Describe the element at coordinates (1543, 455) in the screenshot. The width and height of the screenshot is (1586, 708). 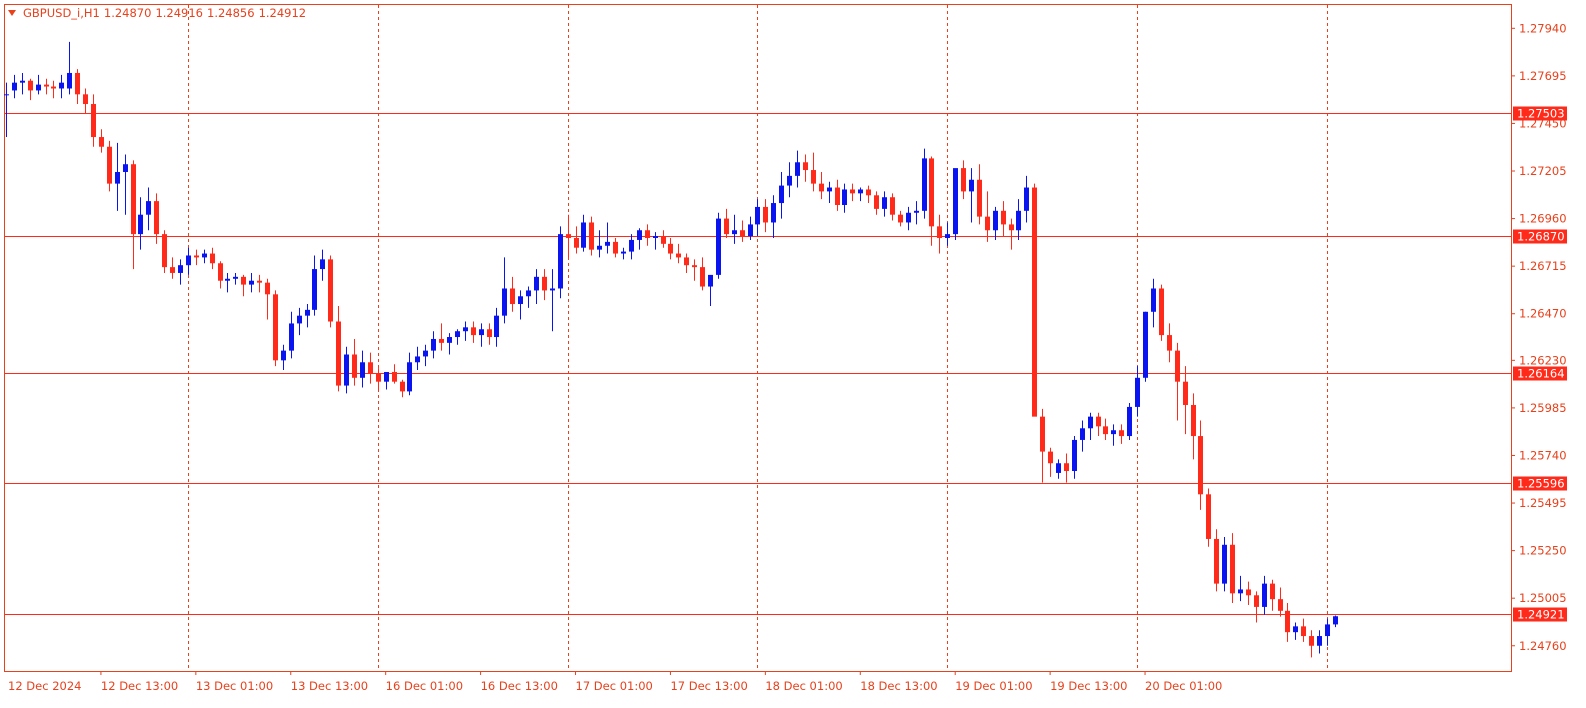
I see `price-tick-label: 1.25740` at that location.